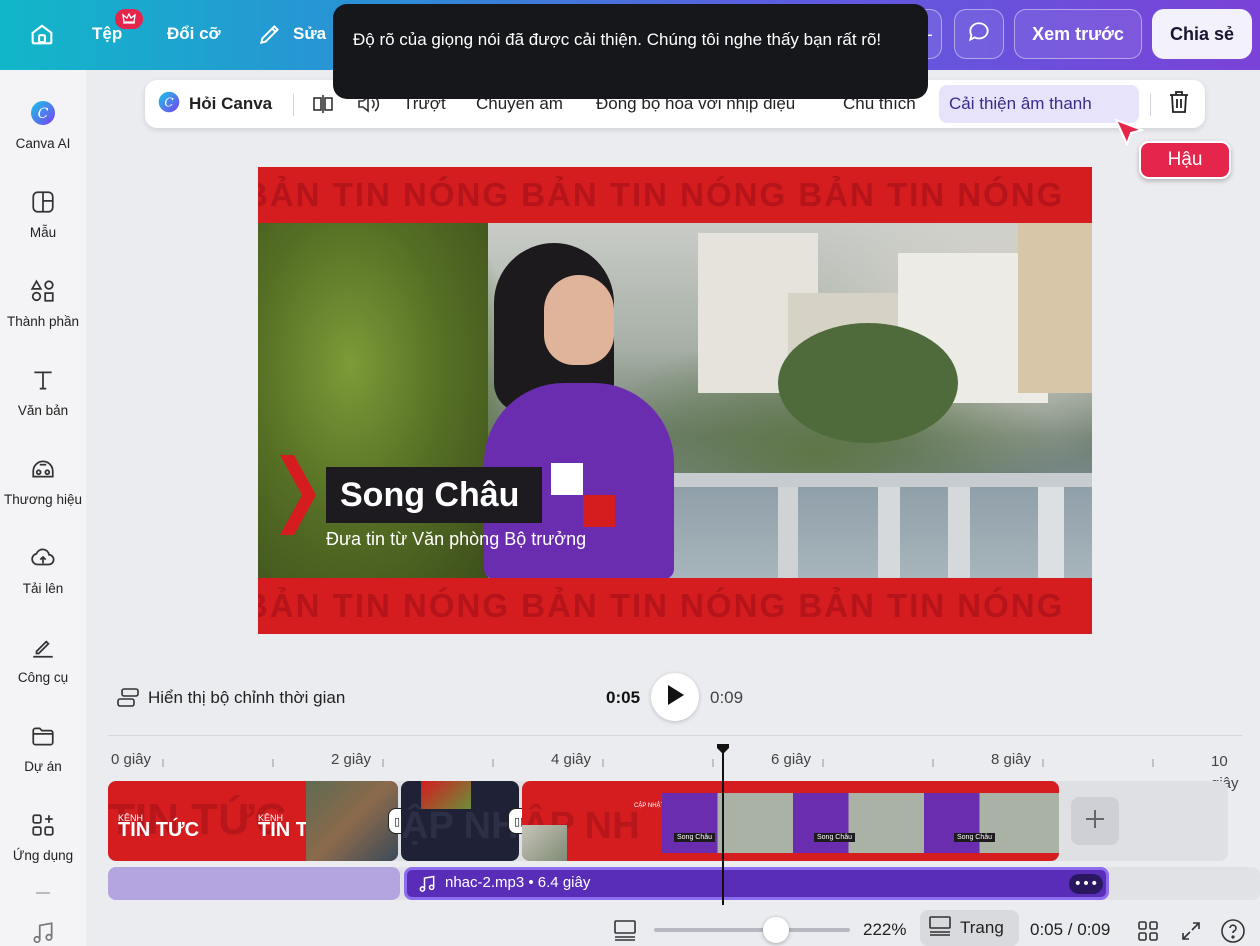 The height and width of the screenshot is (946, 1260). I want to click on share-label: Chia sẻ, so click(1202, 33).